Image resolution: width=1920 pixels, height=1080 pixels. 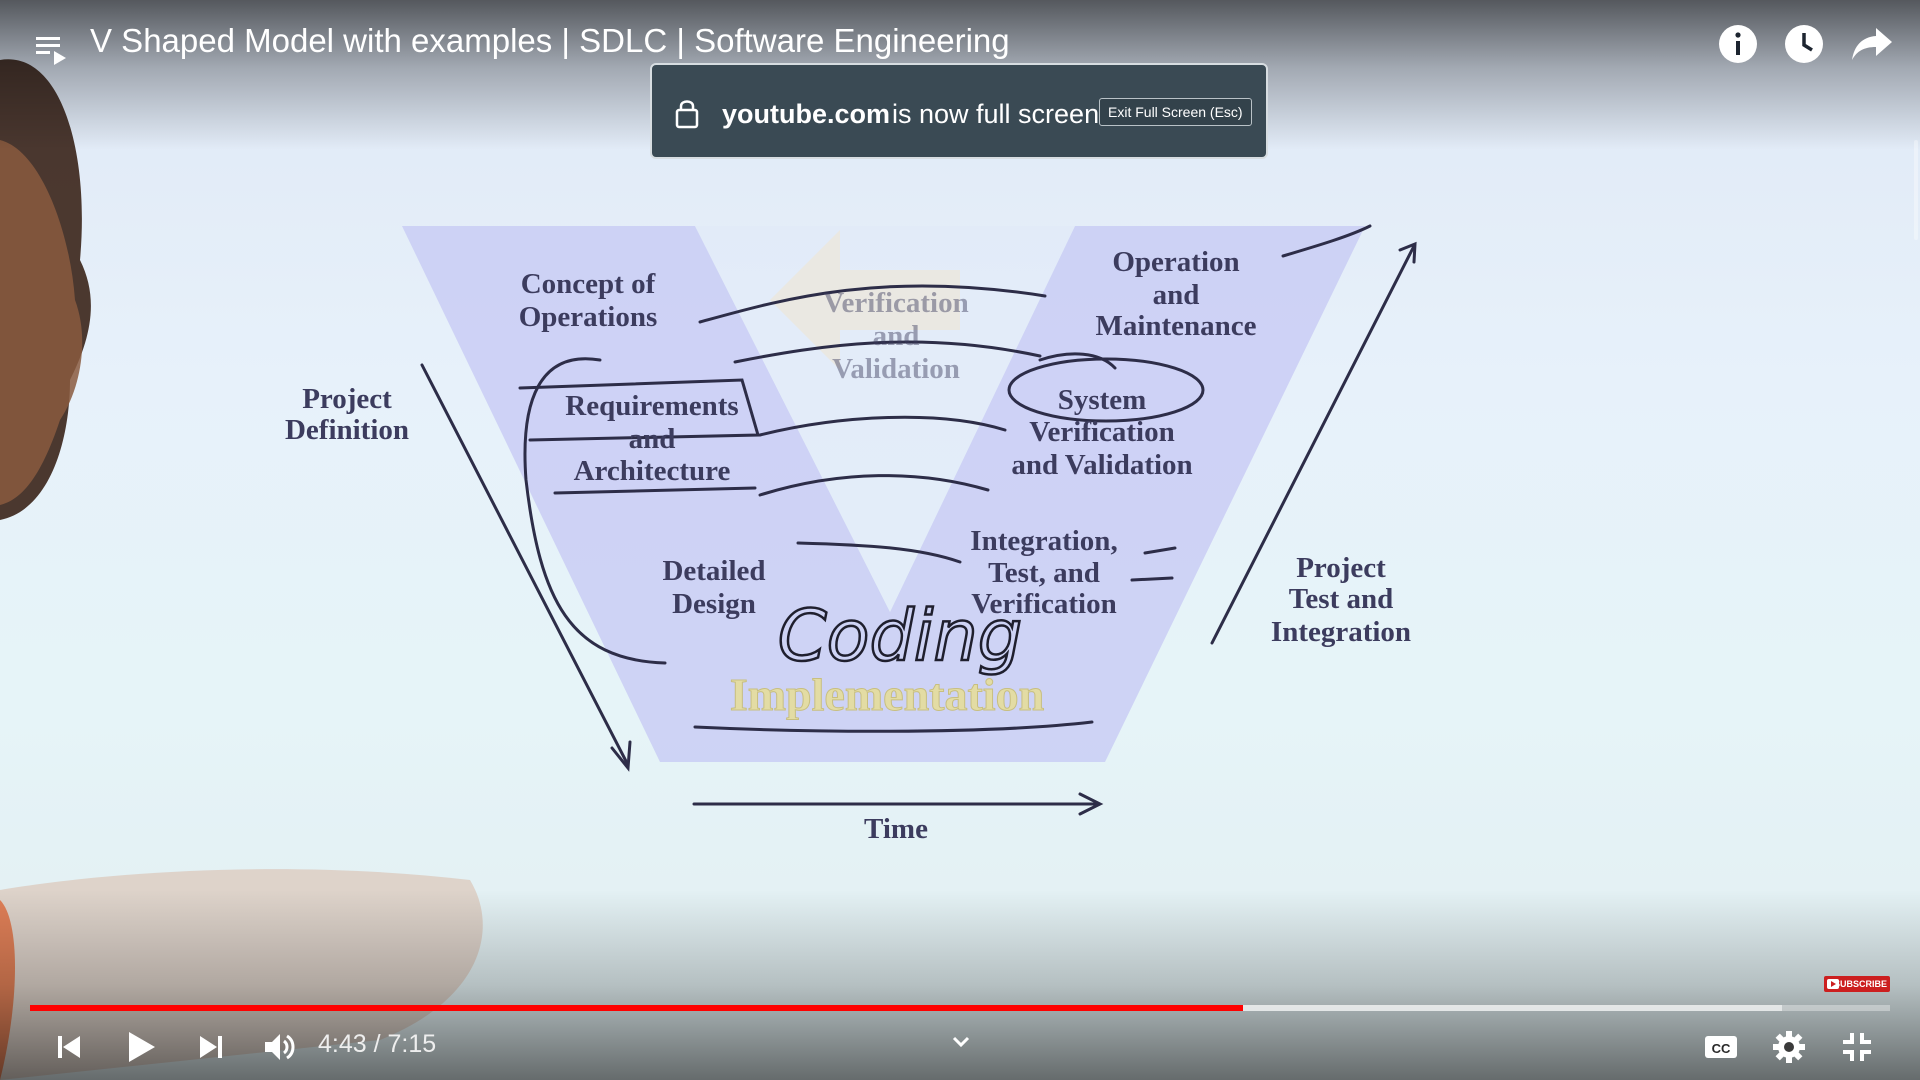 I want to click on label-req-2: and, so click(x=652, y=439).